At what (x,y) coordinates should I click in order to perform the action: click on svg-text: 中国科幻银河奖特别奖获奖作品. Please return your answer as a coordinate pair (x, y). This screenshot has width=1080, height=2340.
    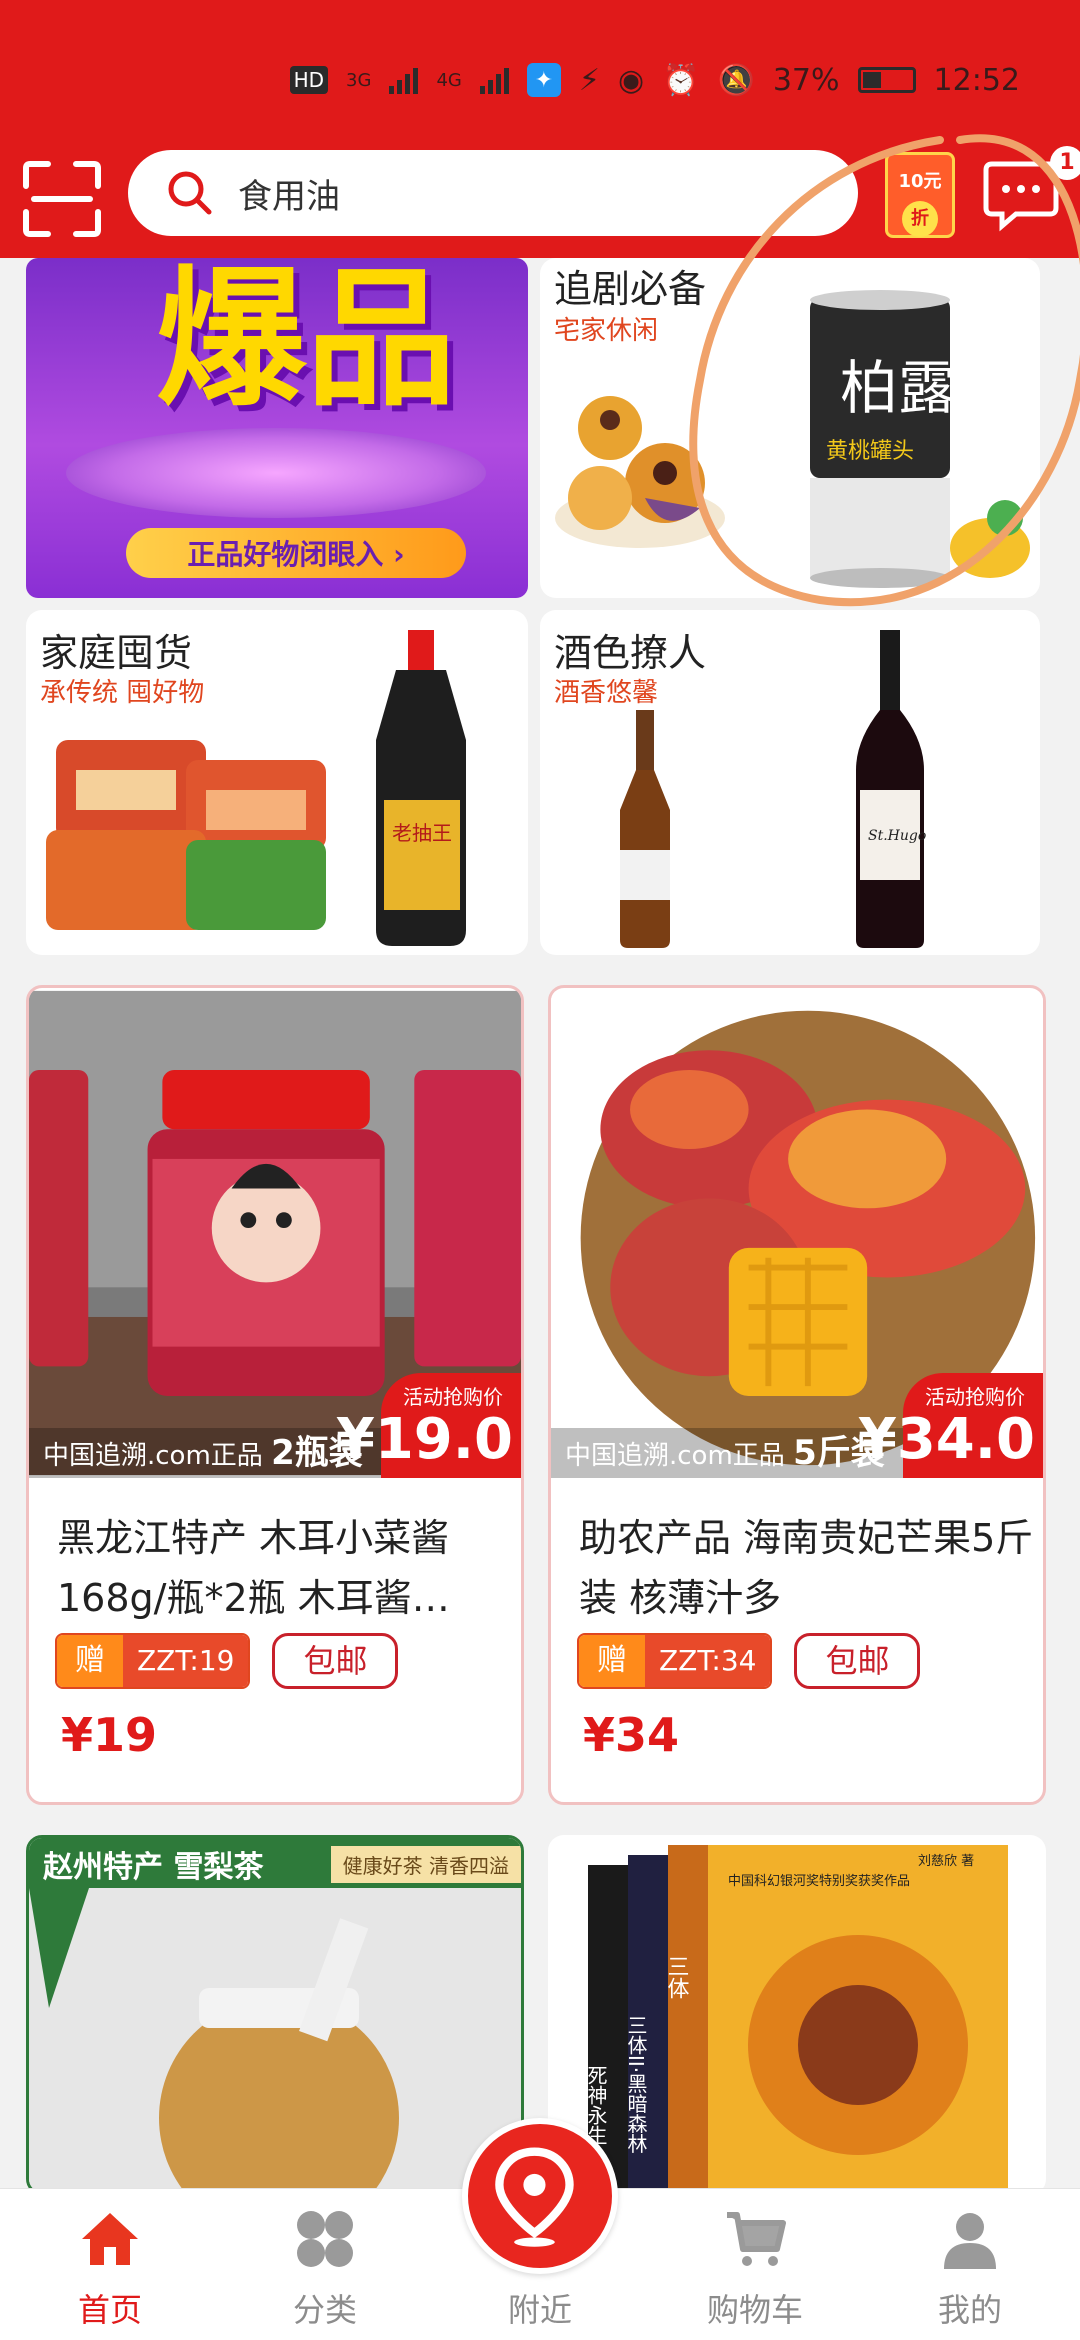
    Looking at the image, I should click on (819, 1881).